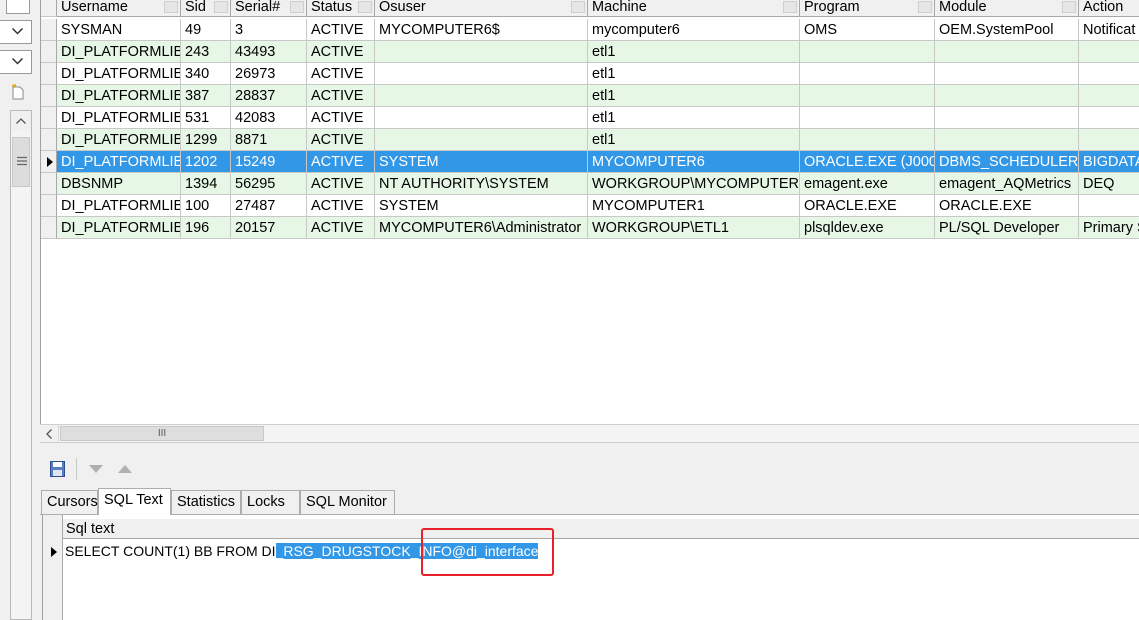 The height and width of the screenshot is (620, 1139). Describe the element at coordinates (867, 162) in the screenshot. I see `cell-program: ORACLE.EXE (J000)` at that location.